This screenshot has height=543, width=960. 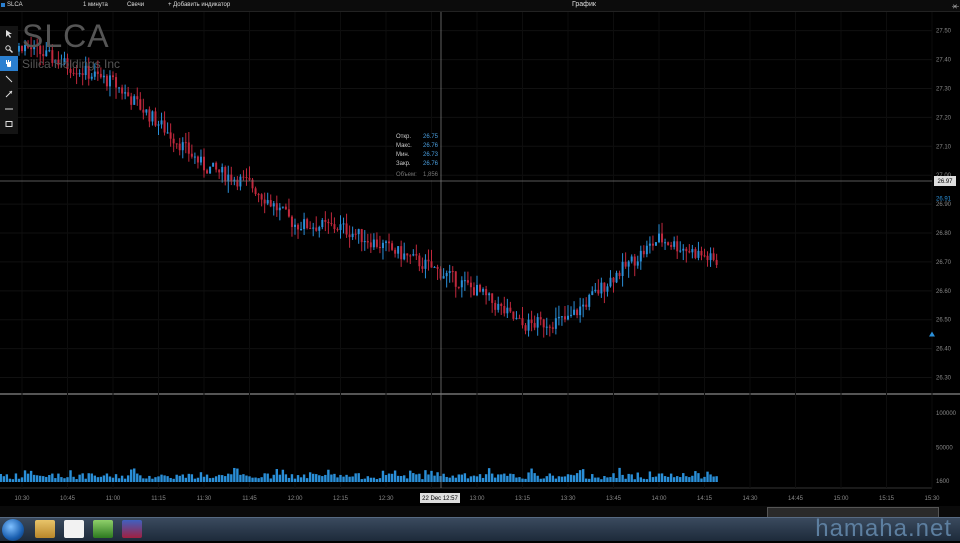 What do you see at coordinates (95, 5) in the screenshot?
I see `interval-dropdown: 1 минута` at bounding box center [95, 5].